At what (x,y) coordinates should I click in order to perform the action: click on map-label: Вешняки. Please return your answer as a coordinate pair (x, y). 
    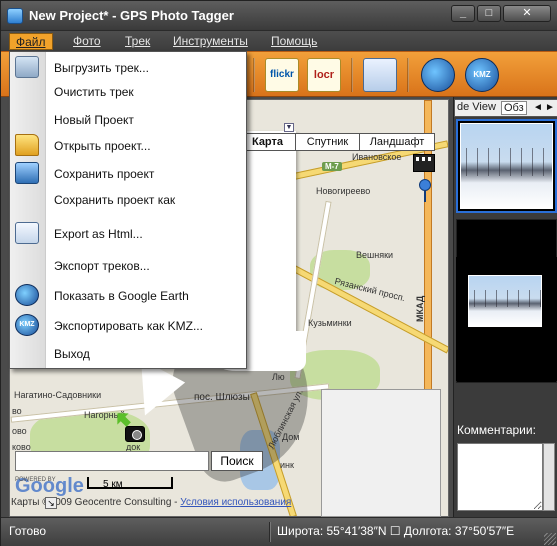
    Looking at the image, I should click on (375, 255).